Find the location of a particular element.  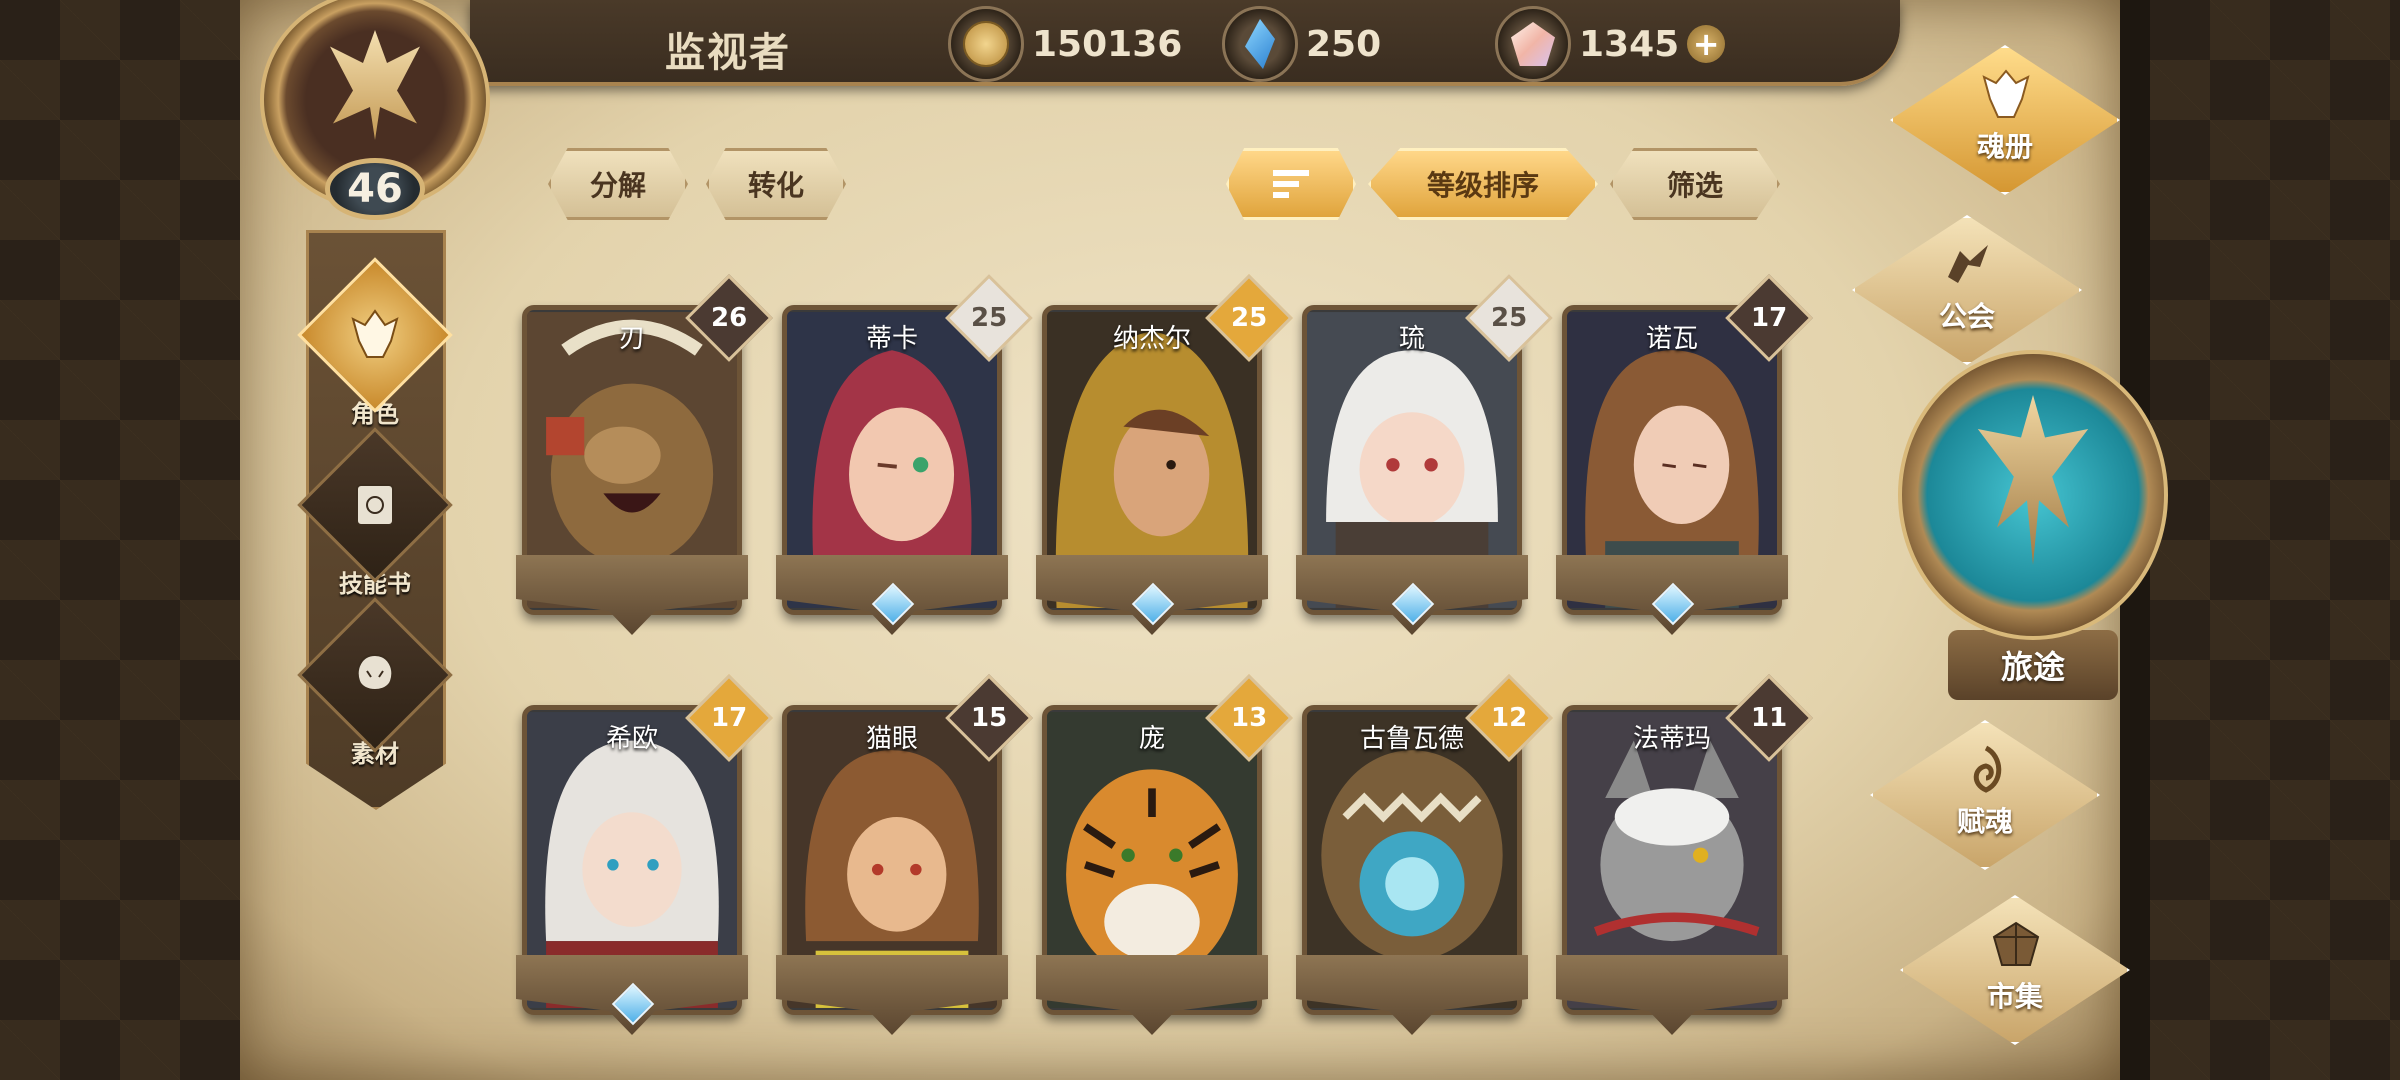

hero-card: 蒂卡 25 is located at coordinates (904, 454).